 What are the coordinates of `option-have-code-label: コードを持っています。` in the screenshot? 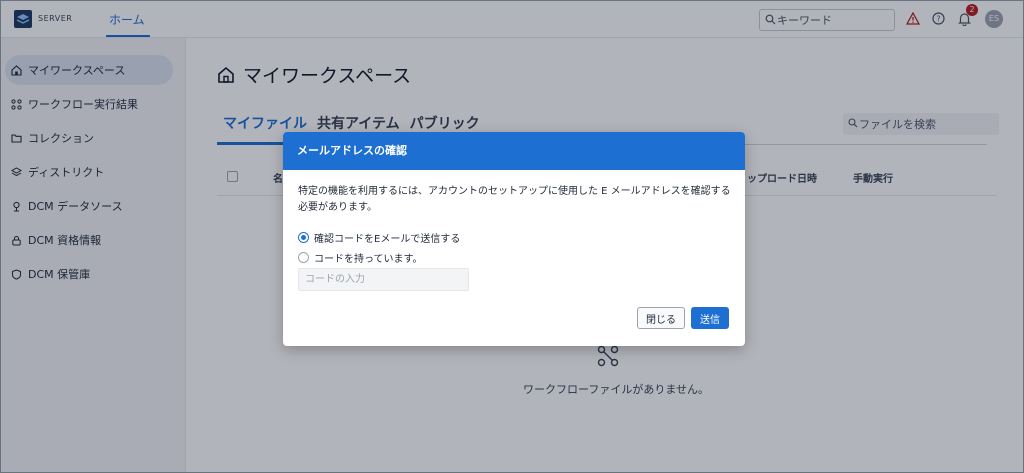 It's located at (368, 259).